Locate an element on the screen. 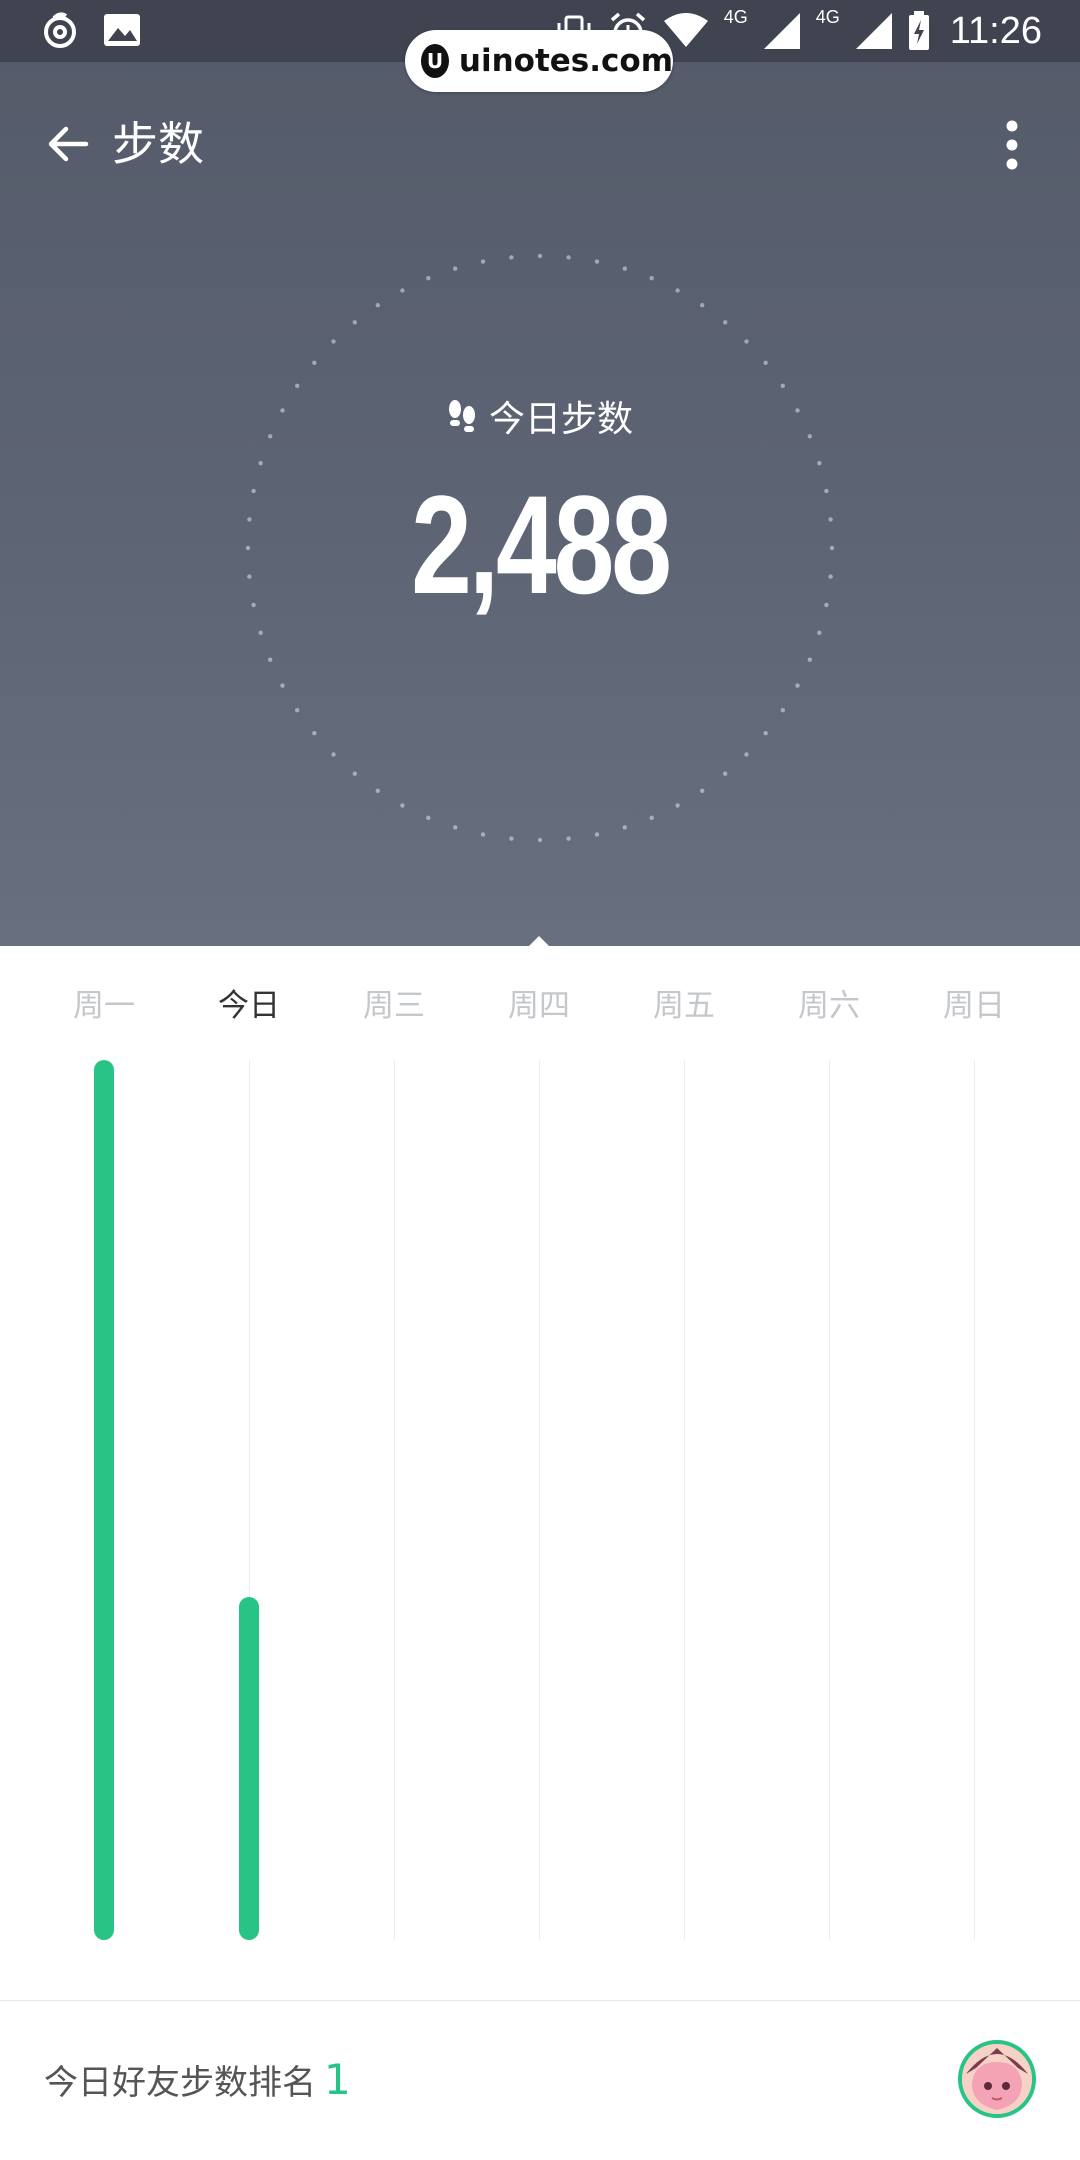 The height and width of the screenshot is (2160, 1080). ranking-label: 今日好友步数排名 is located at coordinates (180, 2083).